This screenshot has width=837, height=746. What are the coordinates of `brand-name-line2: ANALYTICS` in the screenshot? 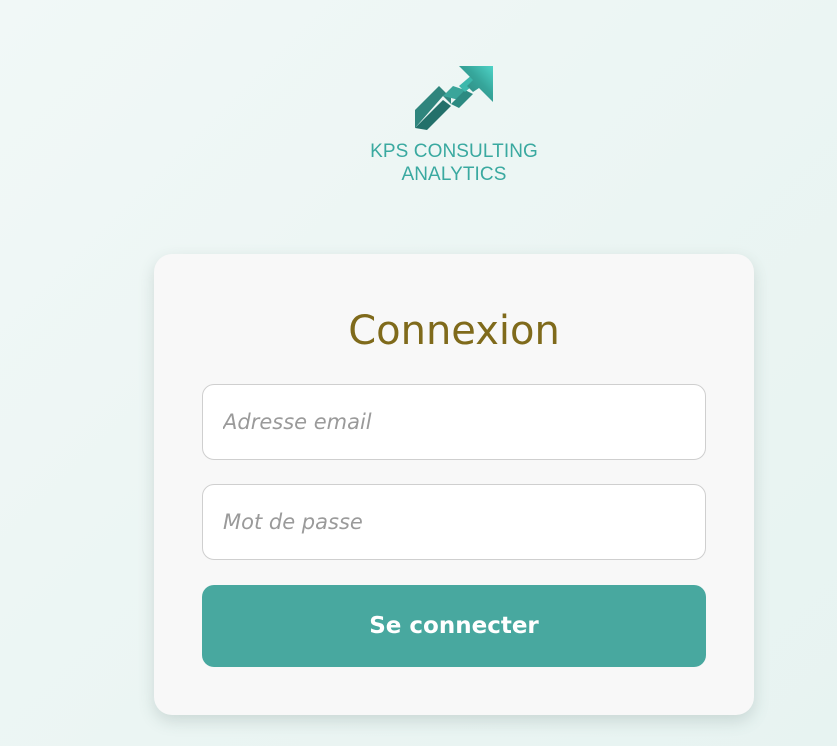 It's located at (454, 174).